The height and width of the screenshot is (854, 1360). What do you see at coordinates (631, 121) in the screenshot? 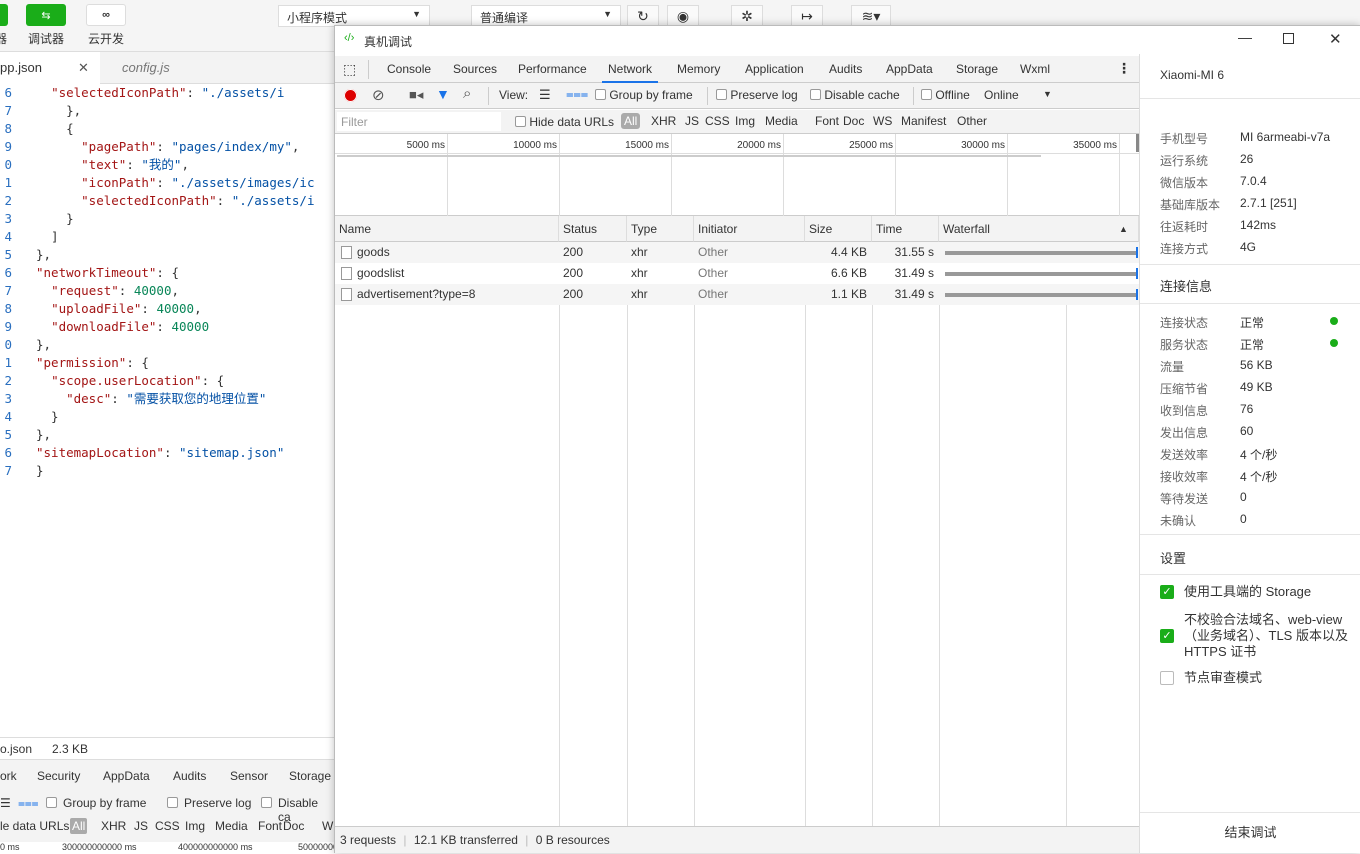
I see `type-filter-all: All` at bounding box center [631, 121].